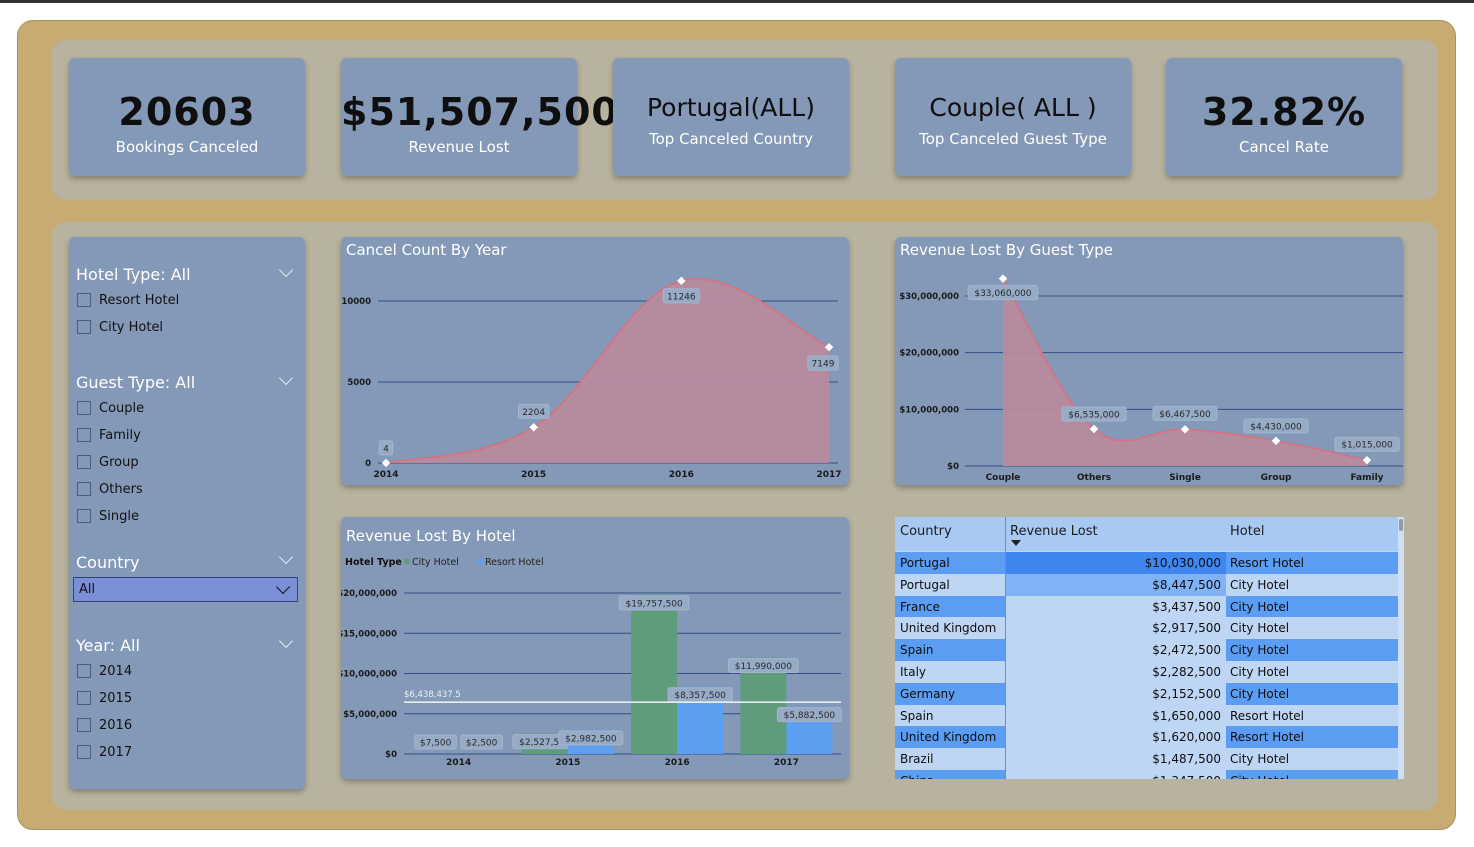 This screenshot has width=1474, height=847. Describe the element at coordinates (108, 645) in the screenshot. I see `year-slicer-title: Year: All` at that location.